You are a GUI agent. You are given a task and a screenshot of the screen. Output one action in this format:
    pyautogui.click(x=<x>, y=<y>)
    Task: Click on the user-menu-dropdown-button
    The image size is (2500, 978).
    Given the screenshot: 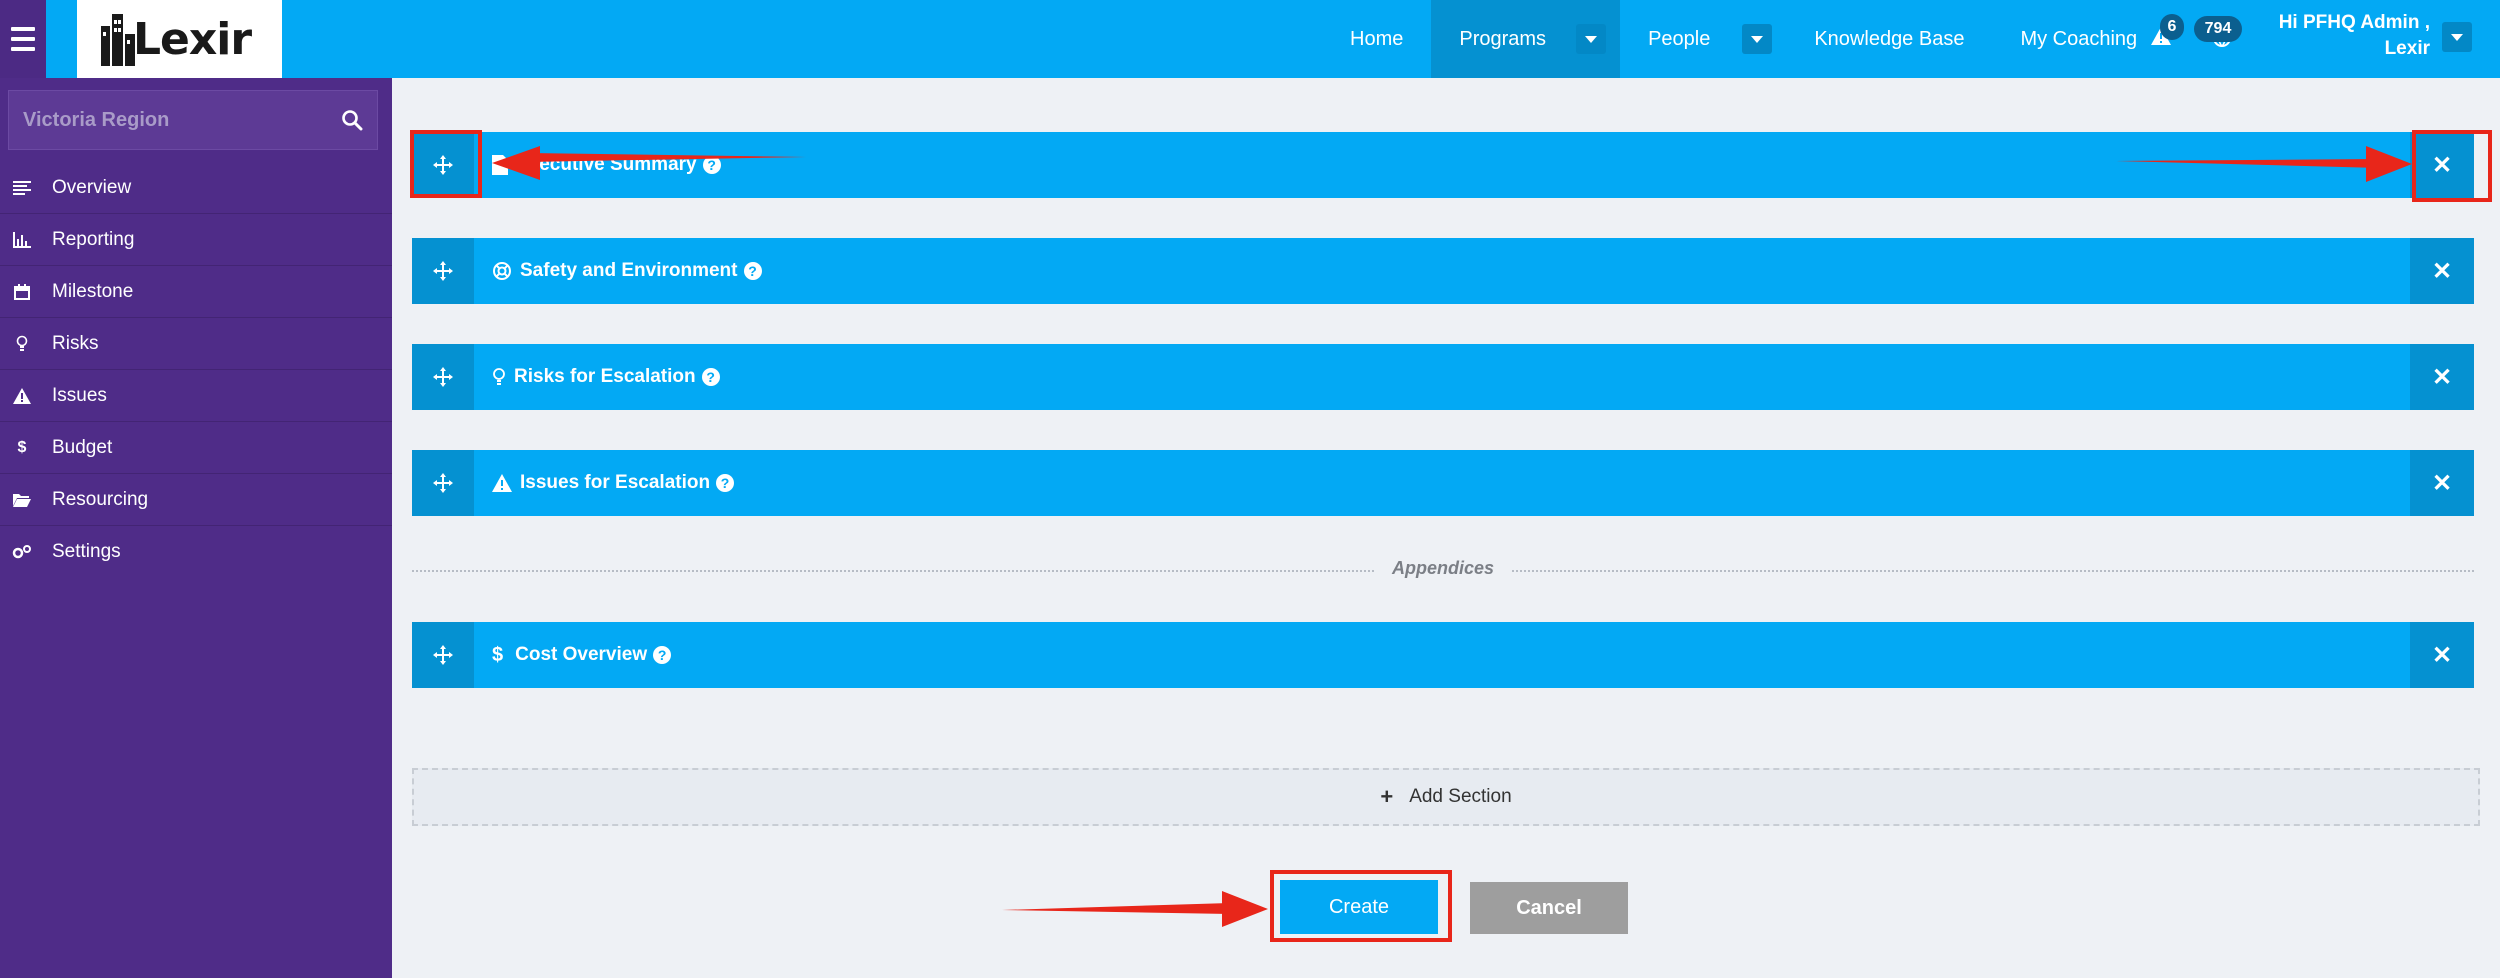 What is the action you would take?
    pyautogui.click(x=2457, y=37)
    